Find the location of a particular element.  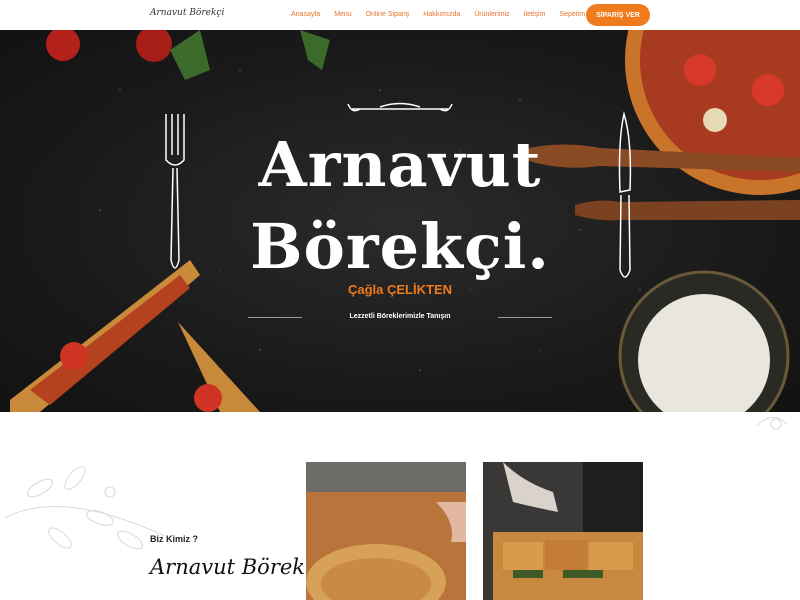

hero-subtitle: Çağla ÇELİKTEN is located at coordinates (399, 289).